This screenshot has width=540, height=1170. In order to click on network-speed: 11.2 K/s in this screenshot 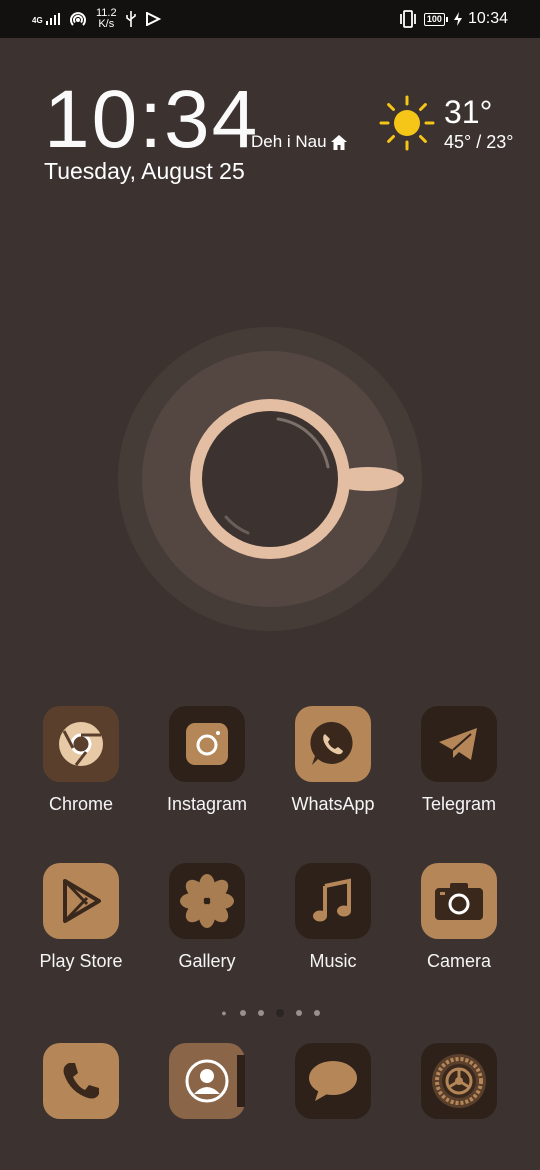, I will do `click(106, 19)`.